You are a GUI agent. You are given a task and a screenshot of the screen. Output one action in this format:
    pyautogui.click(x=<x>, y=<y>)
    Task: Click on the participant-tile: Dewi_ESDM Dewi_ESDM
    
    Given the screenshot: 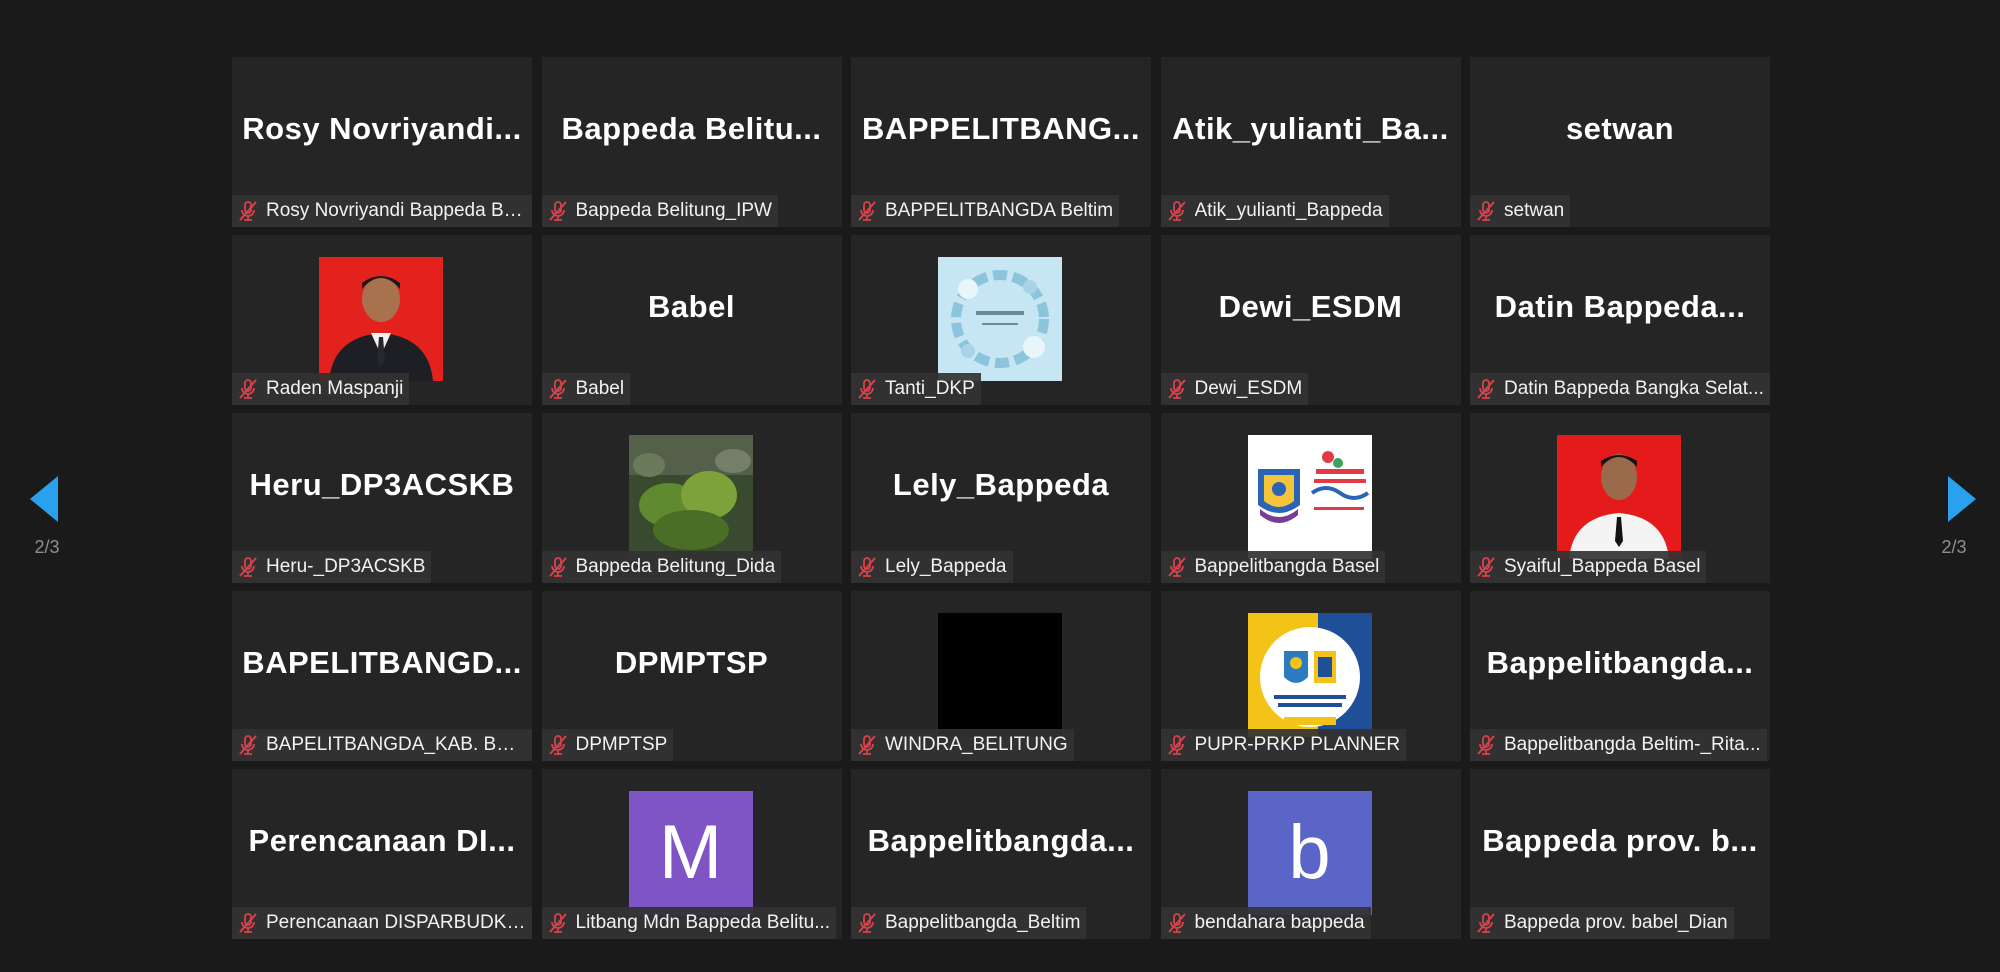 What is the action you would take?
    pyautogui.click(x=1310, y=320)
    